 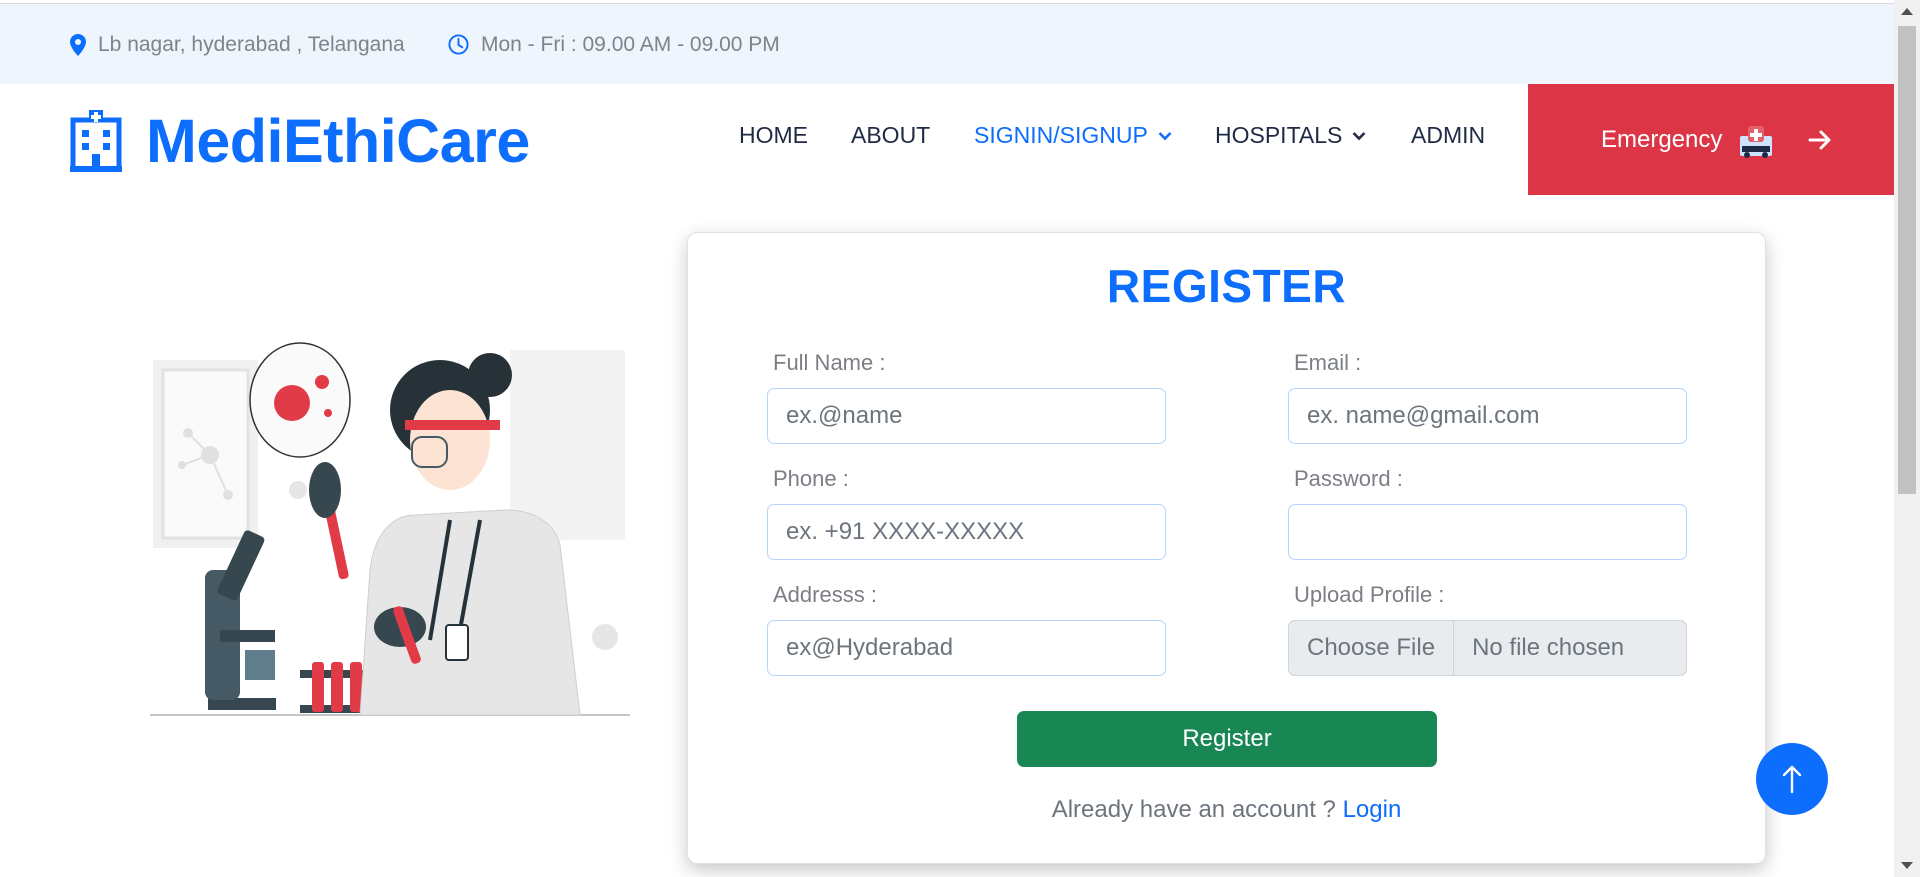 I want to click on nav-item-about: ABOUT, so click(x=890, y=135).